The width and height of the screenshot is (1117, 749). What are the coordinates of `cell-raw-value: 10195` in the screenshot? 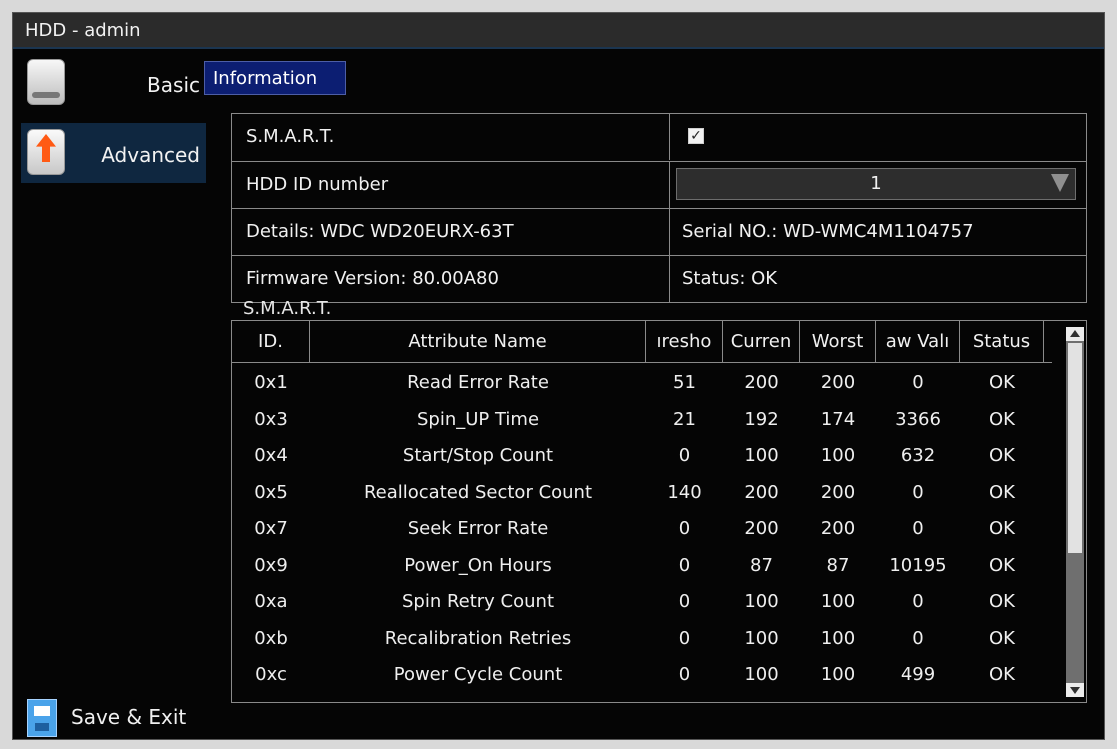 It's located at (918, 565).